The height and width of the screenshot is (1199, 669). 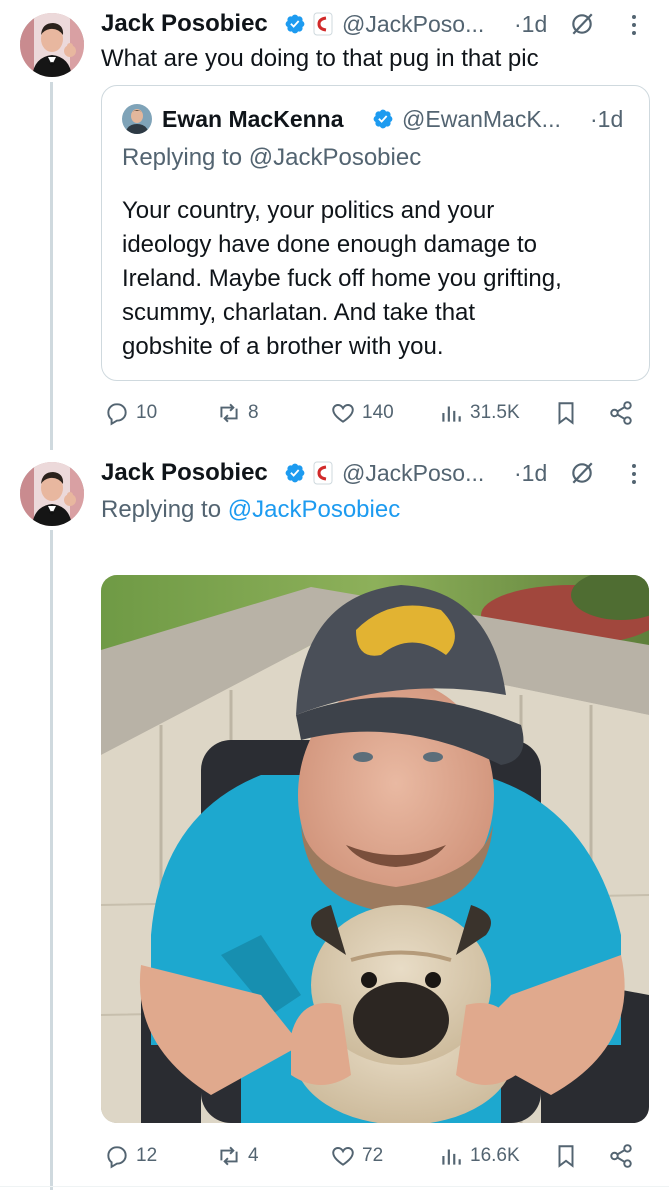 I want to click on tweet-actions: 12 4 72 16.6K, so click(x=370, y=1156).